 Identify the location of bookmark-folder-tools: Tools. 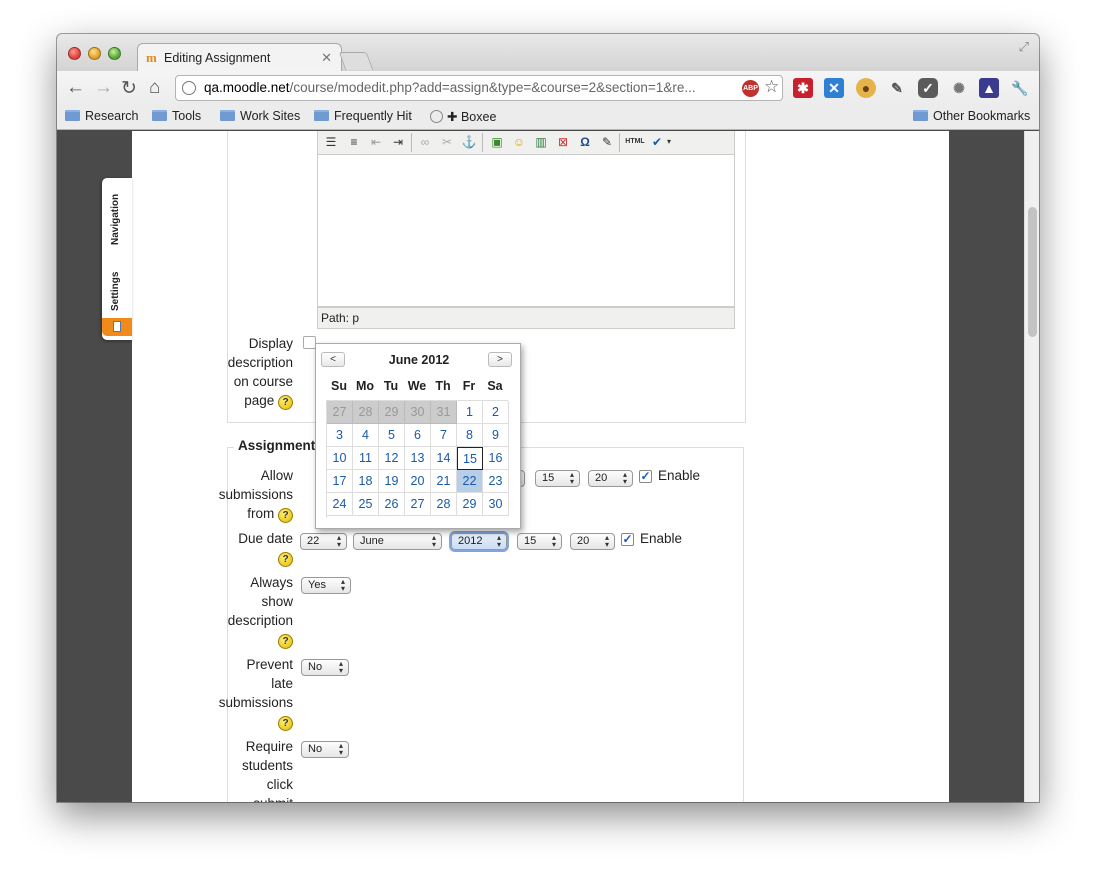
(176, 116).